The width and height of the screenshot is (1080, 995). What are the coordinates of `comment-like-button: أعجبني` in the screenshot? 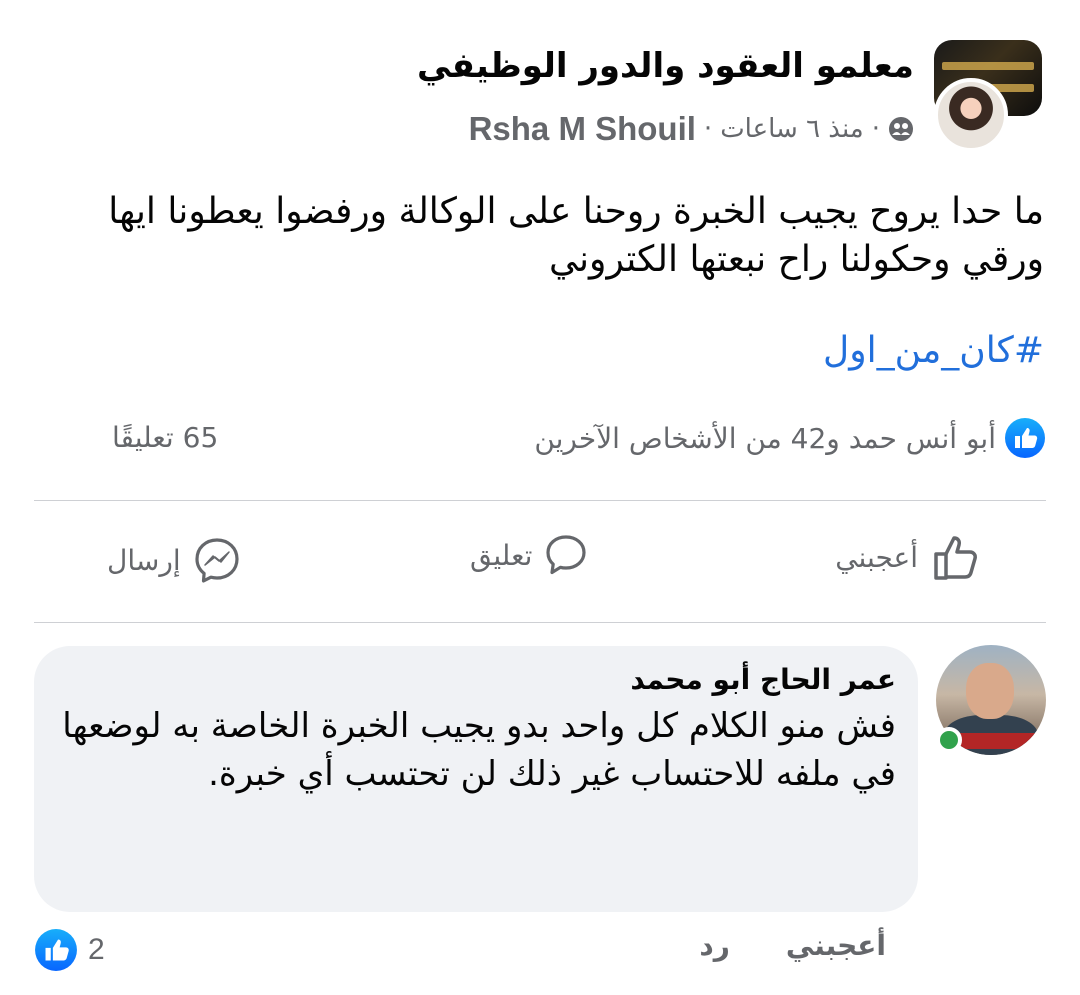 It's located at (836, 945).